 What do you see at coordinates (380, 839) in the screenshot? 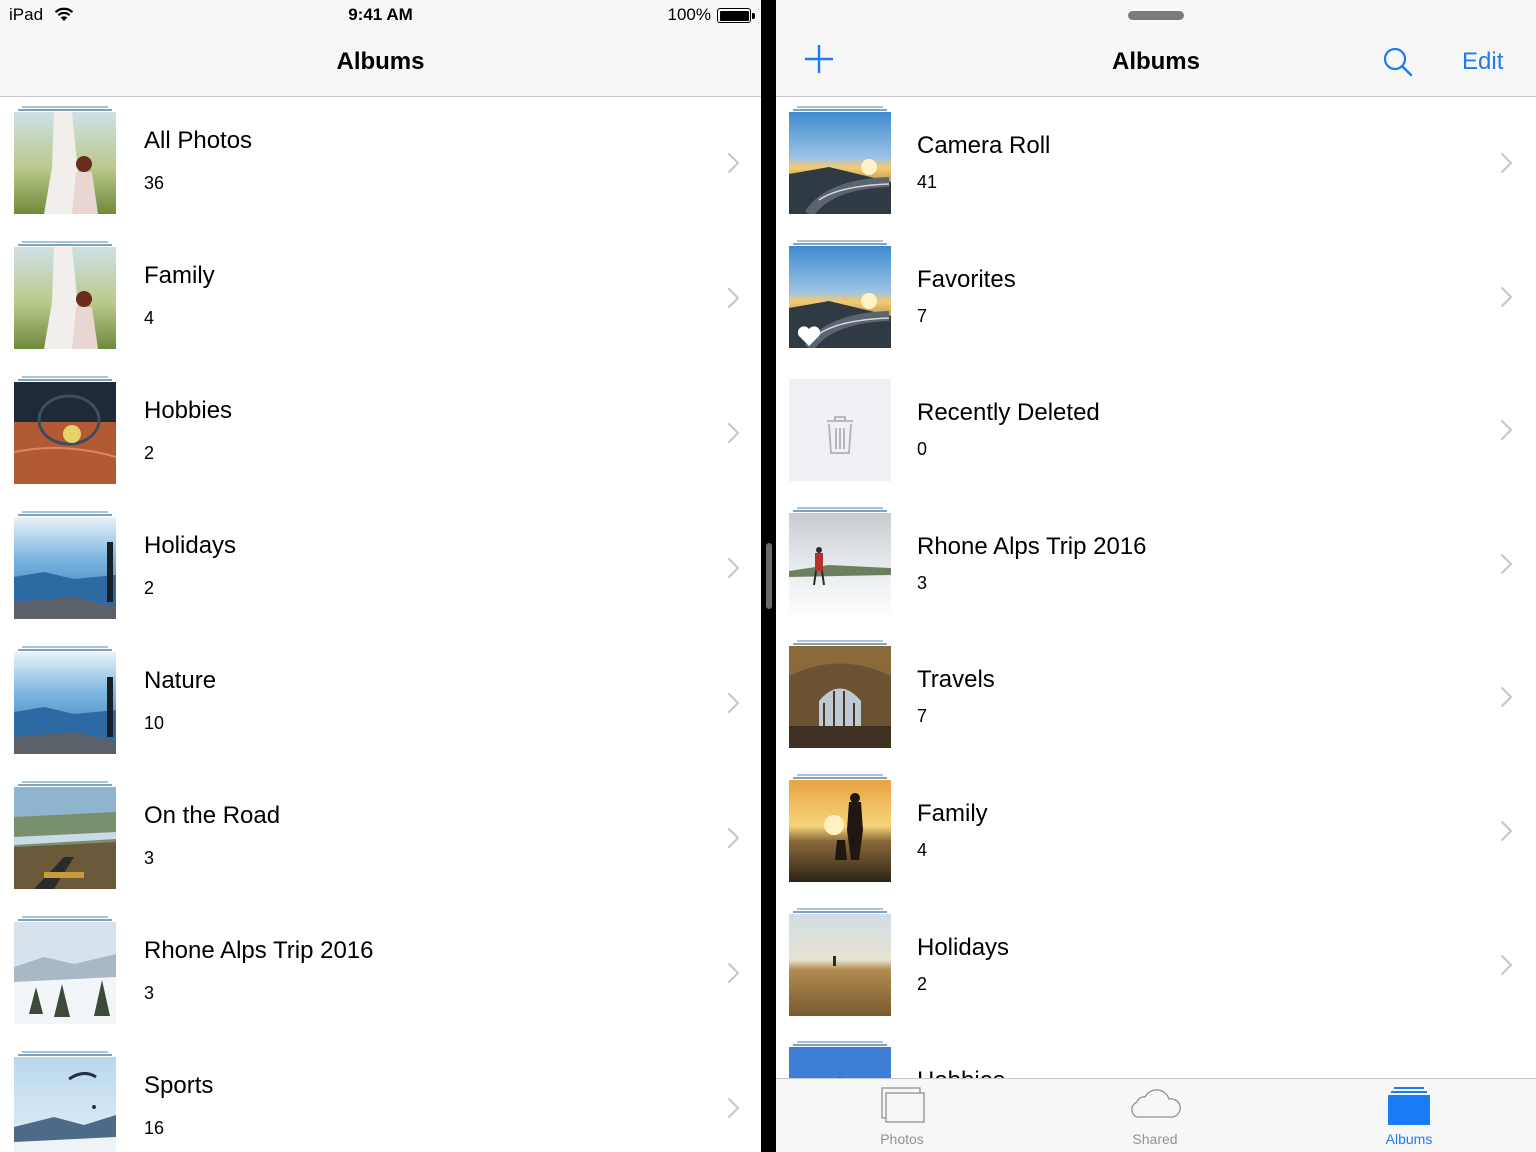
I see `album-row: On the Road 3` at bounding box center [380, 839].